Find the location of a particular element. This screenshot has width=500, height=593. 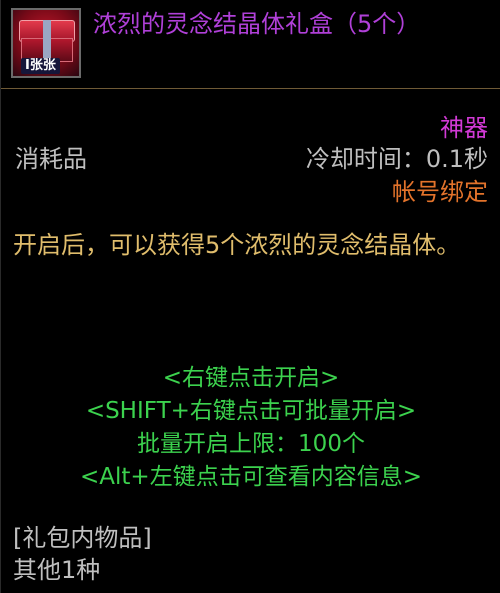

instruction-right-click: <右键点击开启> is located at coordinates (251, 378).